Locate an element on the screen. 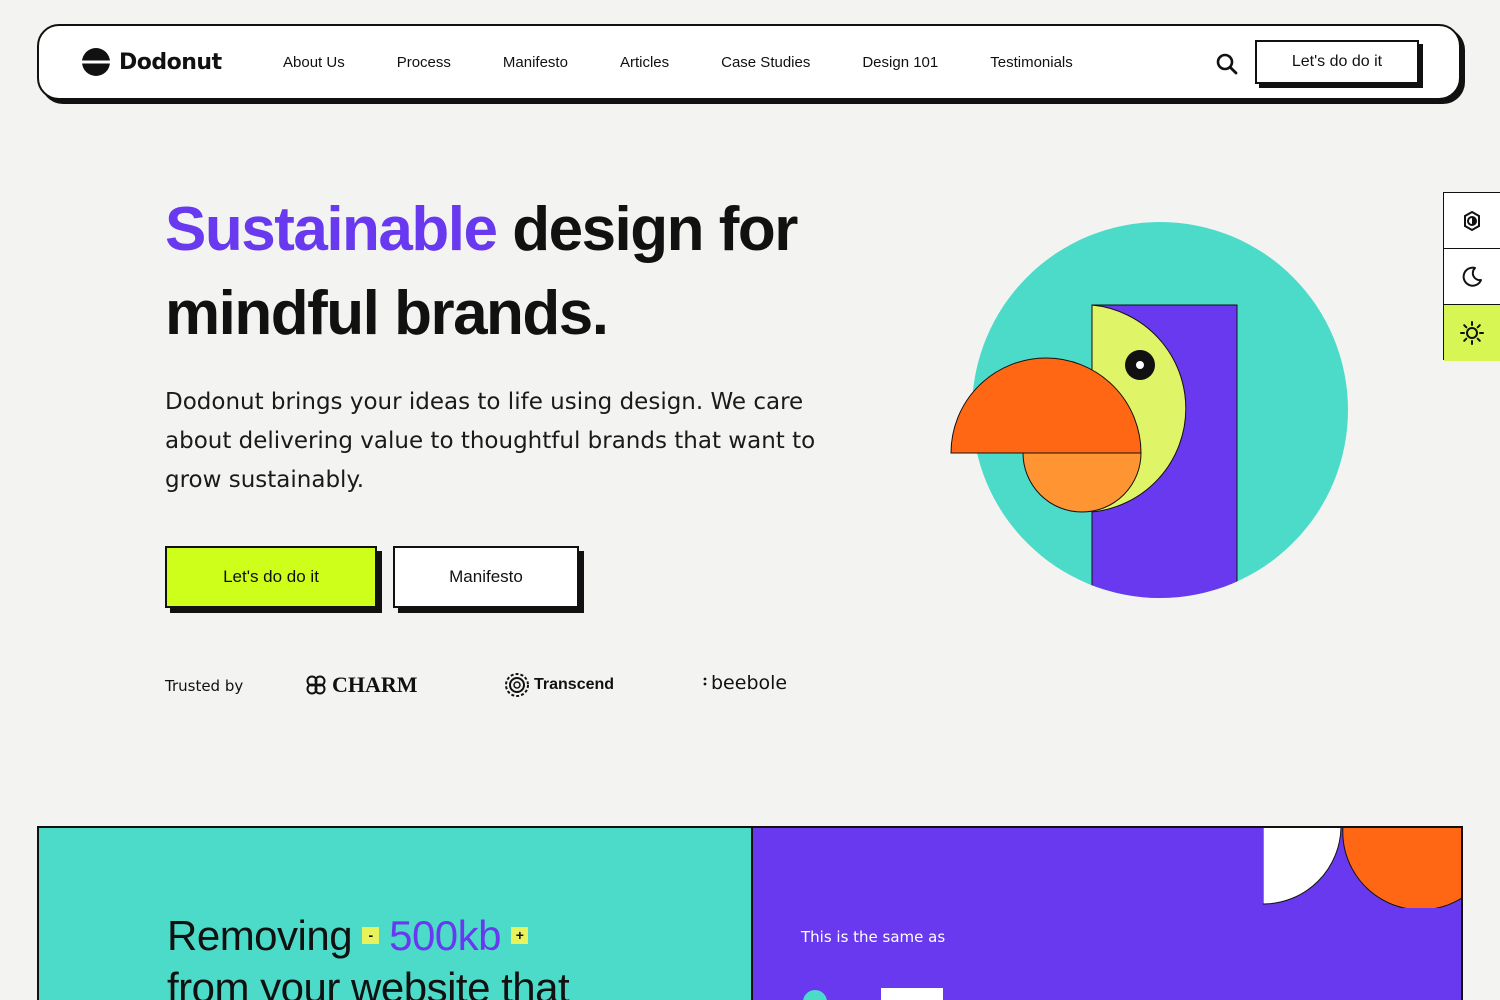 The height and width of the screenshot is (1000, 1500). minus-button: - is located at coordinates (371, 936).